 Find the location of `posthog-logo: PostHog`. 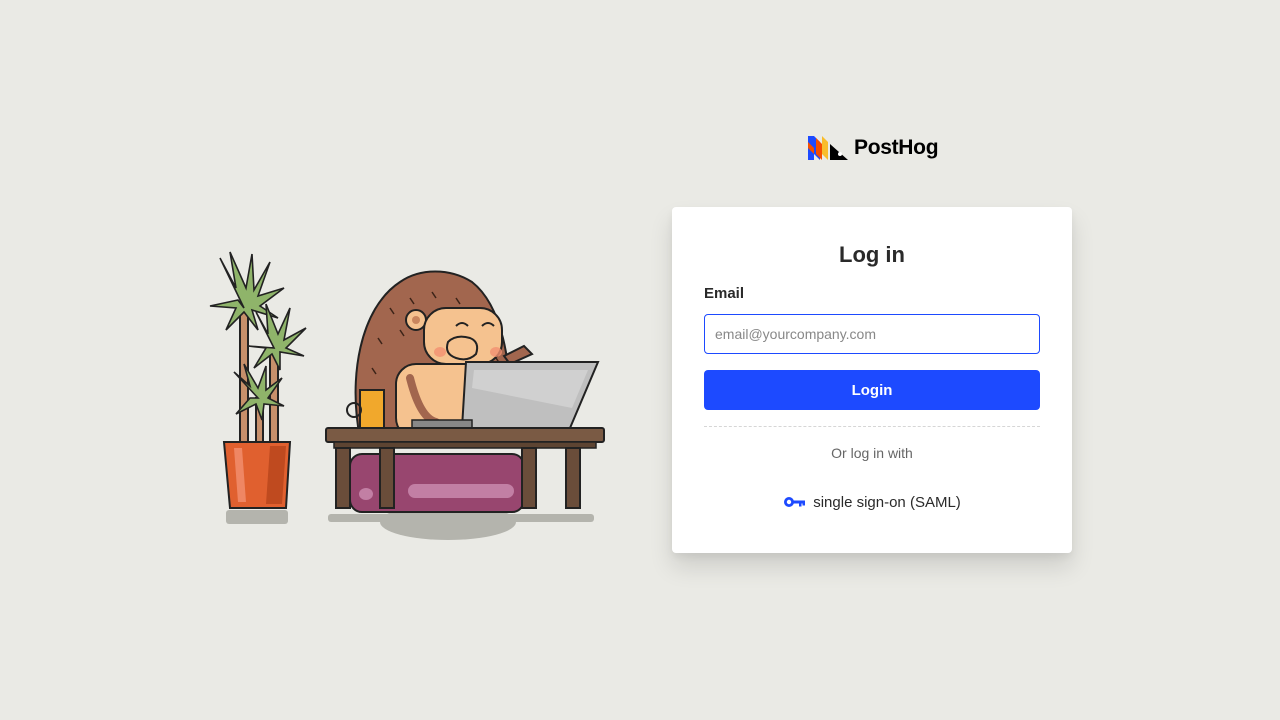

posthog-logo: PostHog is located at coordinates (873, 148).